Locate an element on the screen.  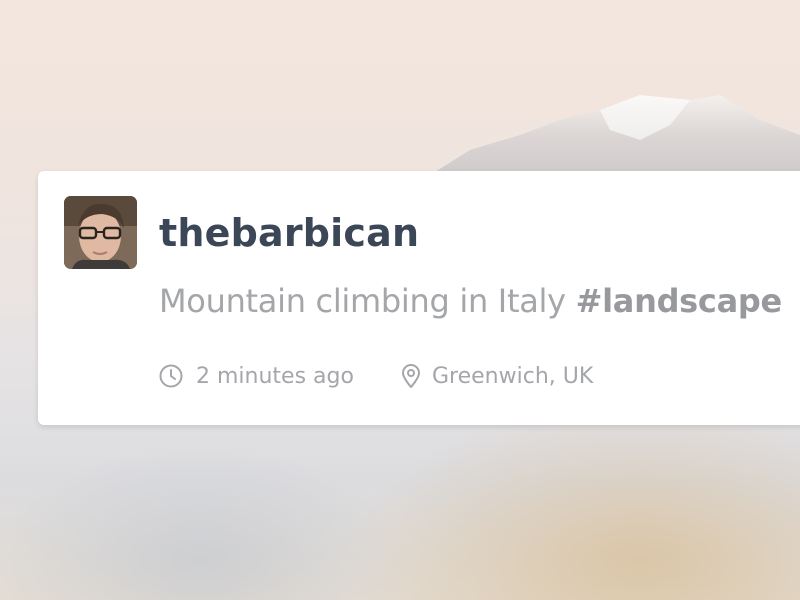
post-timestamp: 2 minutes ago is located at coordinates (256, 376).